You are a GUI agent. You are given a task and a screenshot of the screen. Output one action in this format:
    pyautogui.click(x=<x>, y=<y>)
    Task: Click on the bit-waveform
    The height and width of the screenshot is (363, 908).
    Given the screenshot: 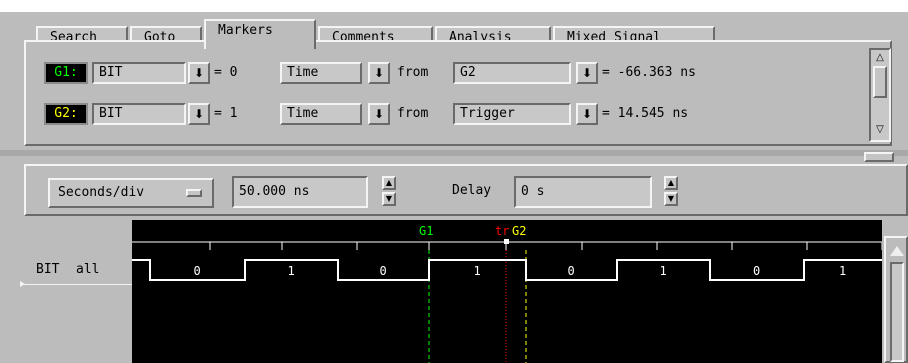 What is the action you would take?
    pyautogui.click(x=507, y=270)
    